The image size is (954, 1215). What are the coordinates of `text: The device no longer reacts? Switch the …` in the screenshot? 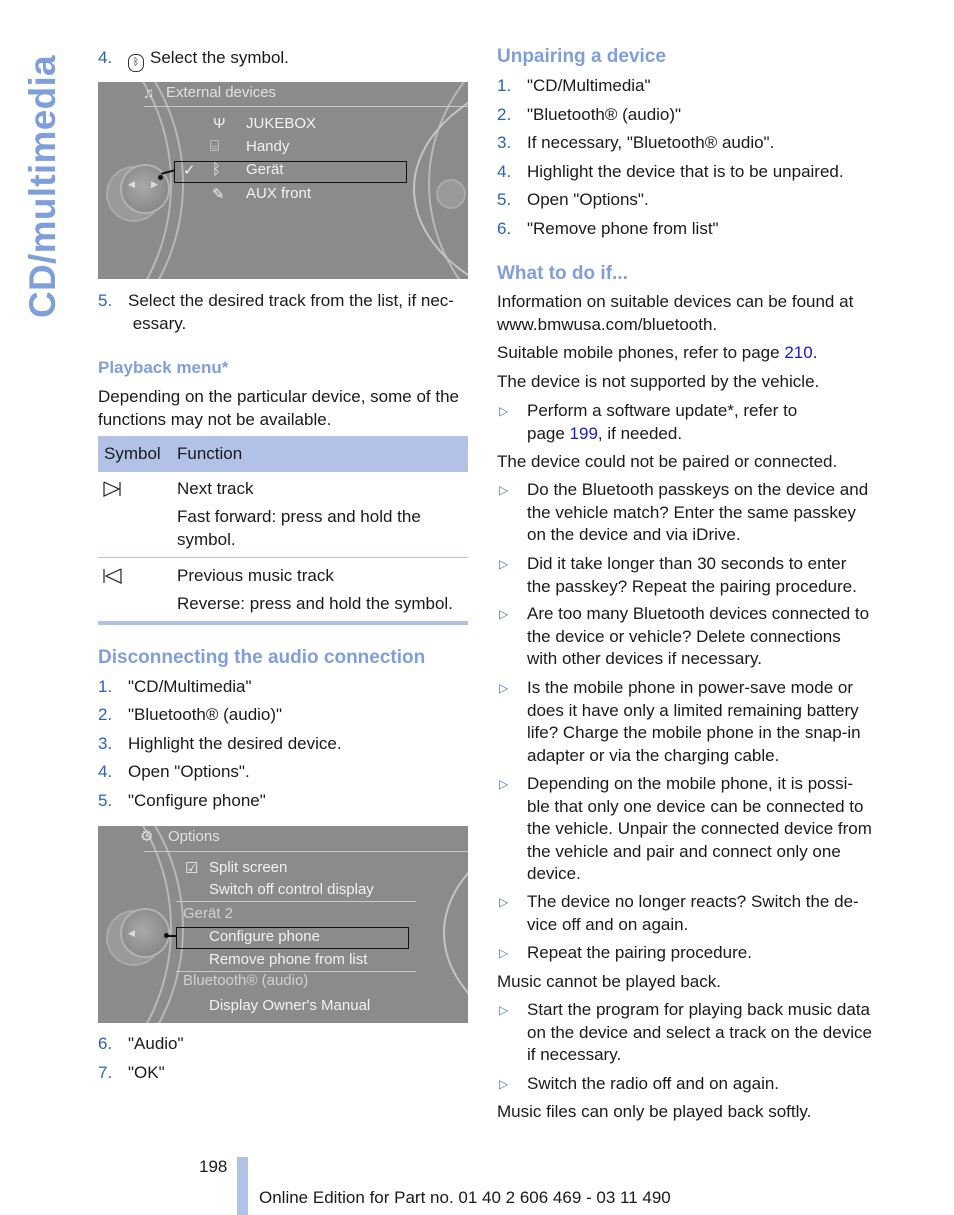 It's located at (693, 913).